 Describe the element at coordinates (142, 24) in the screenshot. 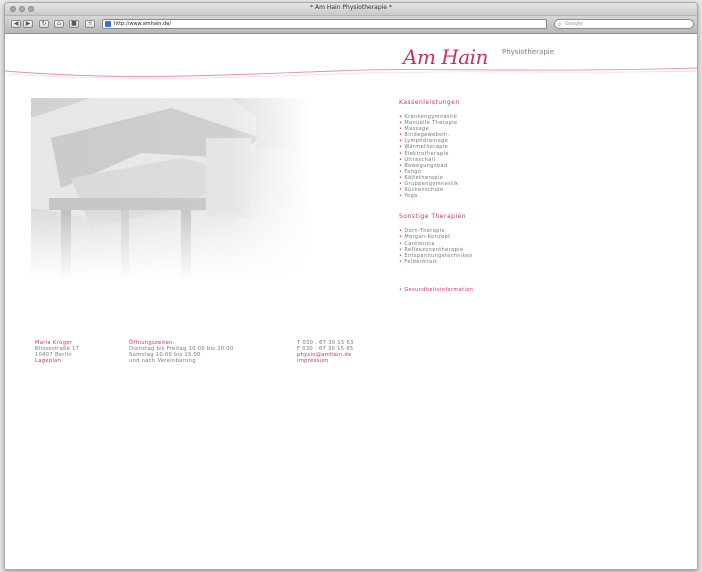

I see `address-text: http://www.amhain.de/` at that location.